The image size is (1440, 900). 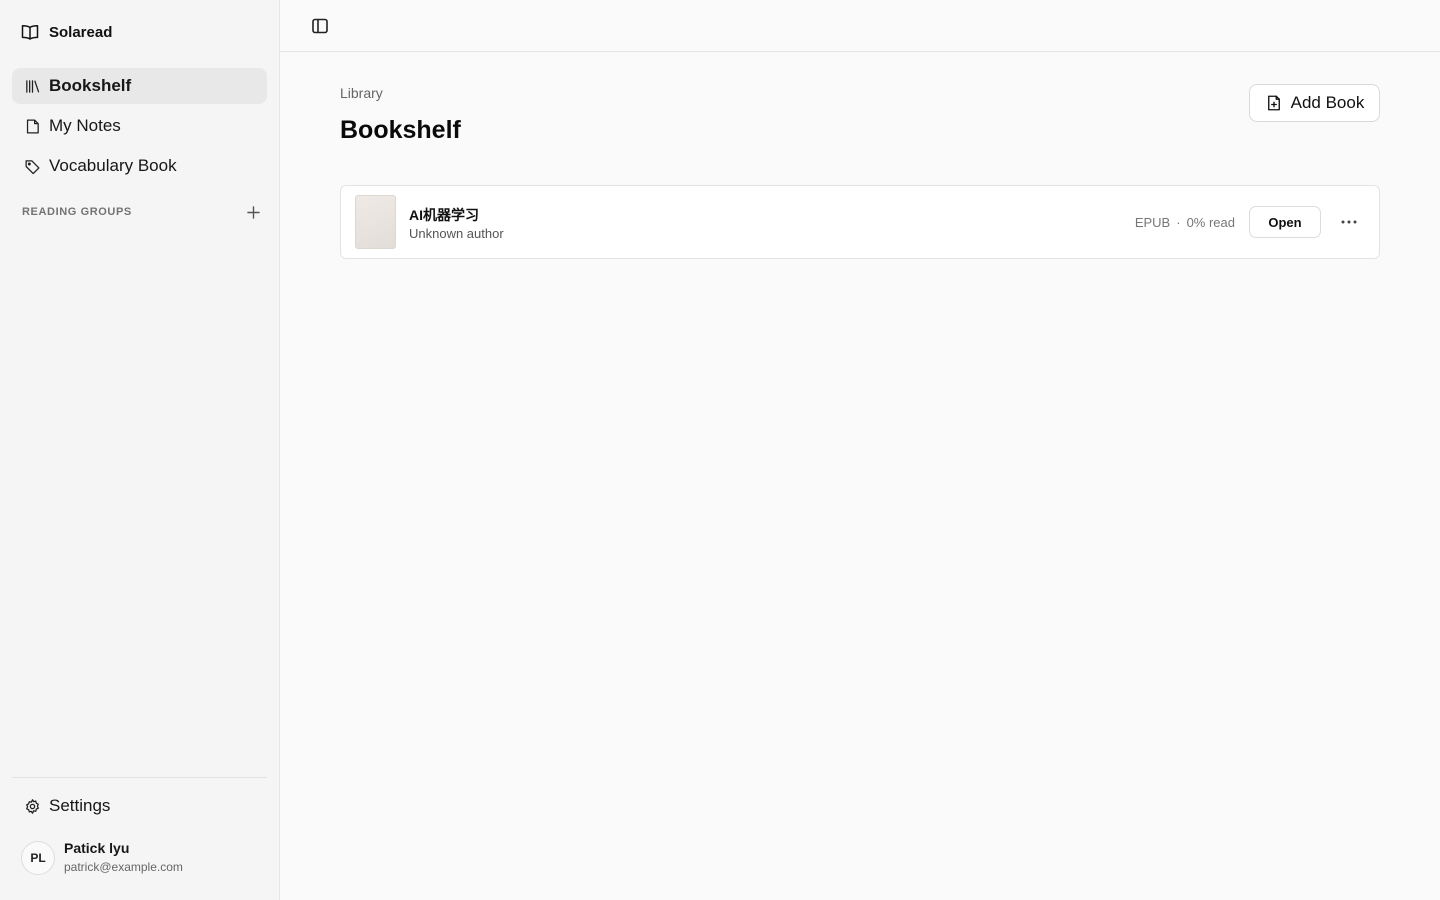 What do you see at coordinates (400, 130) in the screenshot?
I see `page-title: Bookshelf` at bounding box center [400, 130].